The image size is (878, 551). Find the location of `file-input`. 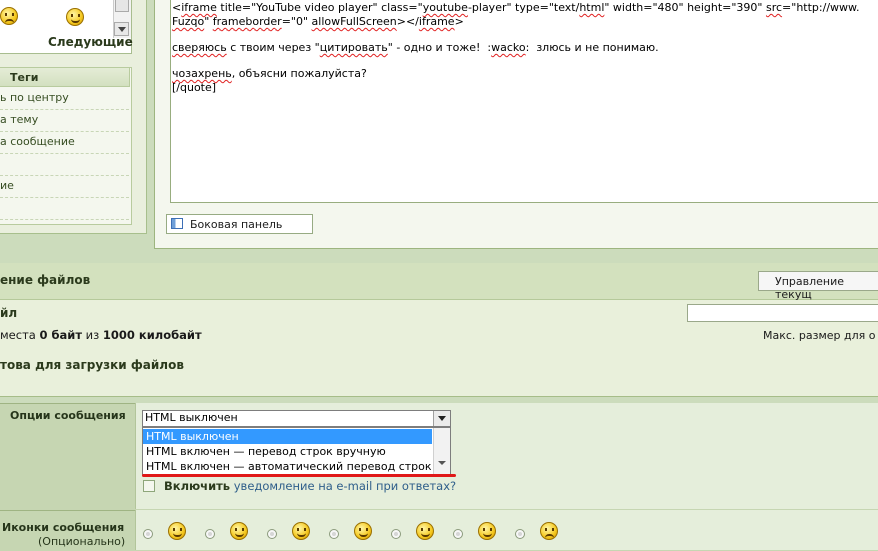

file-input is located at coordinates (782, 313).